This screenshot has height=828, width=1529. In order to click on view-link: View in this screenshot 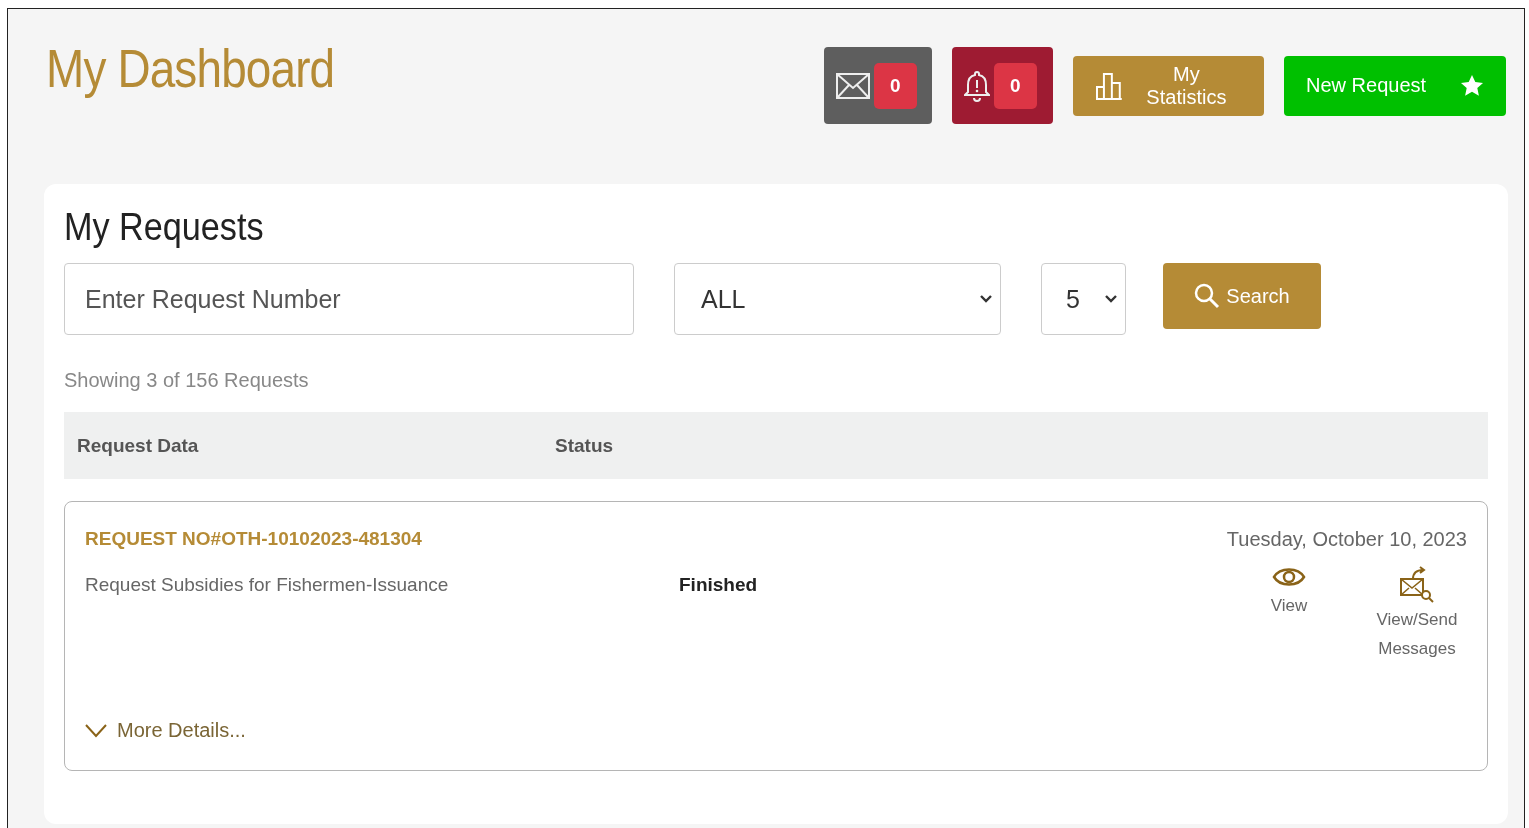, I will do `click(1289, 614)`.